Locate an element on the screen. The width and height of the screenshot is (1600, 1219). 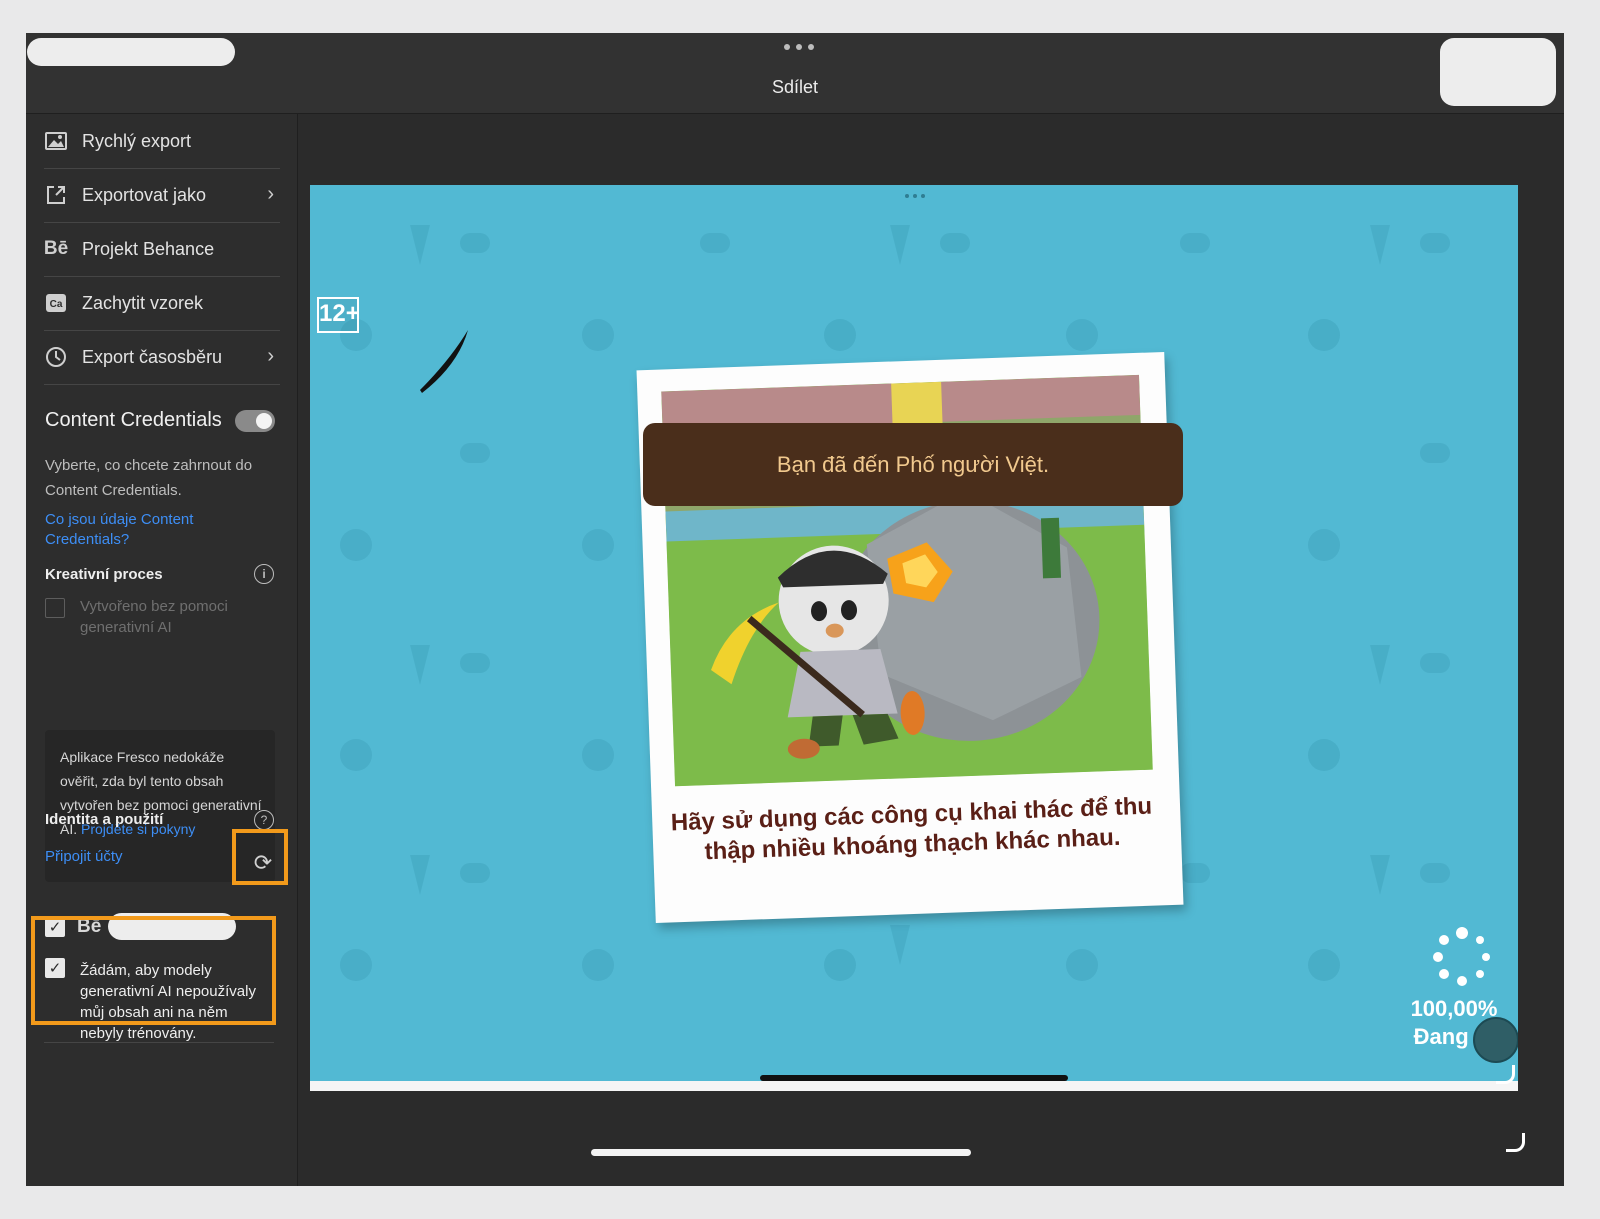
profile-avatar-button is located at coordinates (1495, 1040).